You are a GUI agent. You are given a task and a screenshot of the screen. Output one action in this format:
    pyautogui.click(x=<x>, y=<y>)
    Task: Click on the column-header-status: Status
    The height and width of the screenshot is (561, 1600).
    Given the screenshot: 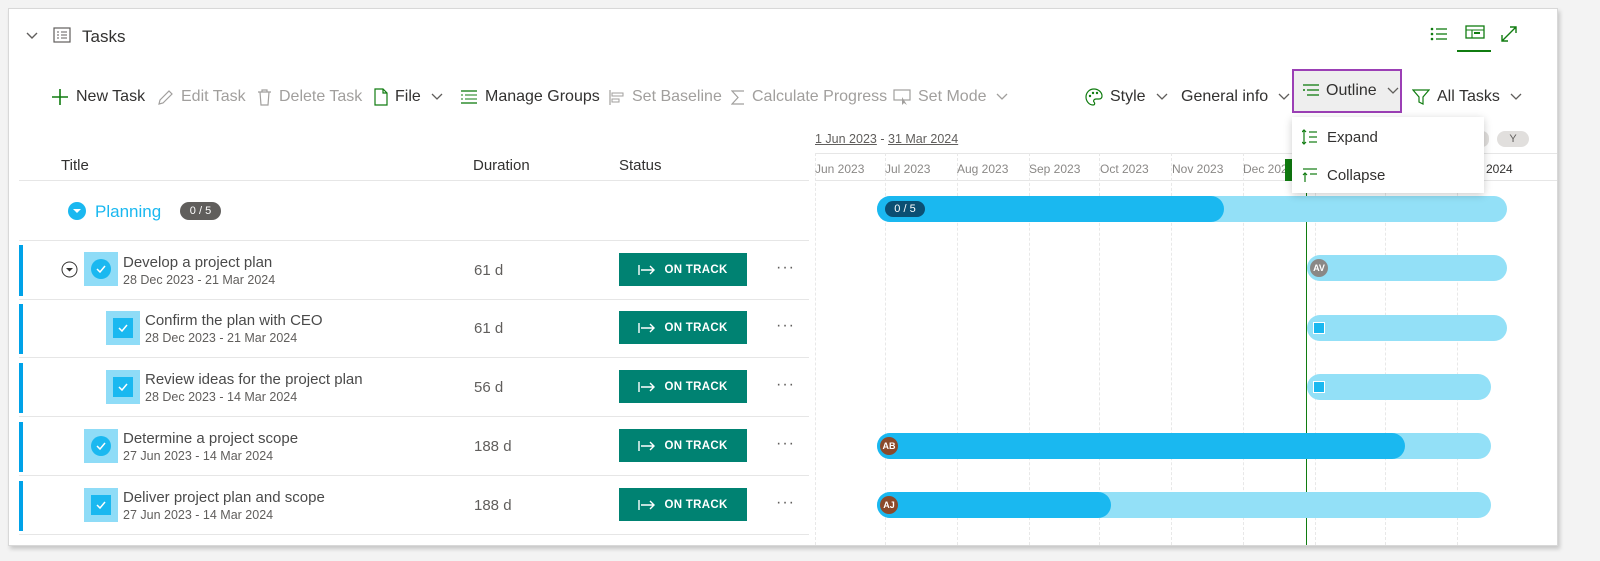 What is the action you would take?
    pyautogui.click(x=640, y=165)
    